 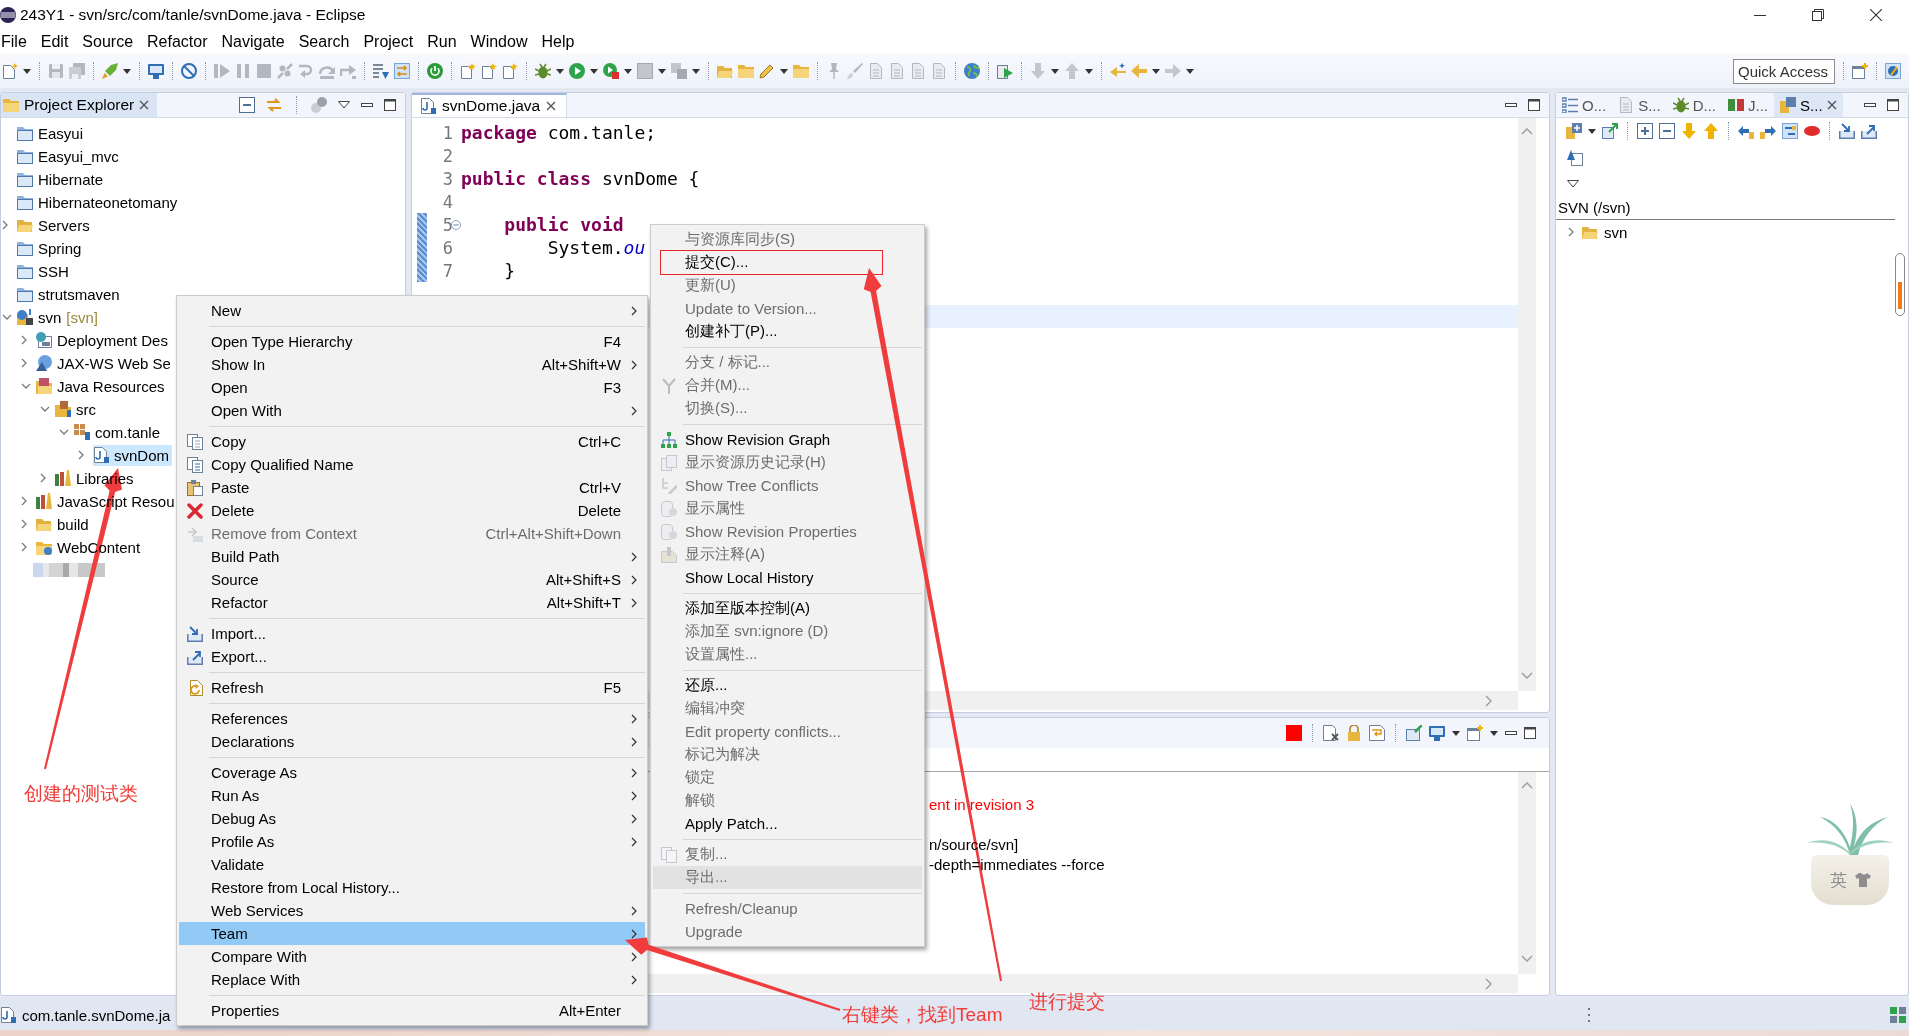 What do you see at coordinates (510, 71) in the screenshot?
I see `document-star-icon` at bounding box center [510, 71].